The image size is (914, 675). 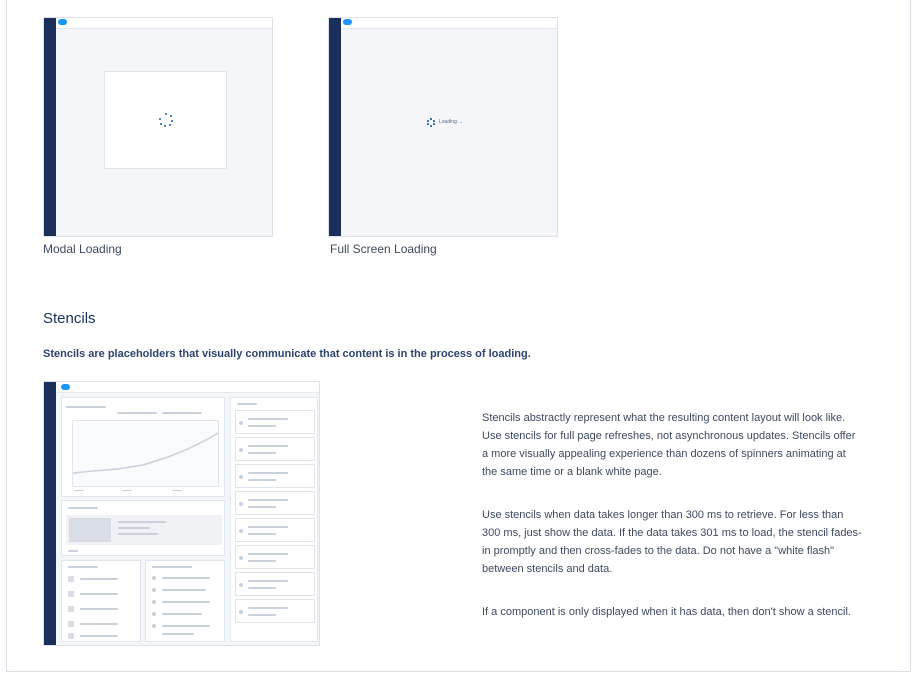 I want to click on stencil-chart-card, so click(x=143, y=447).